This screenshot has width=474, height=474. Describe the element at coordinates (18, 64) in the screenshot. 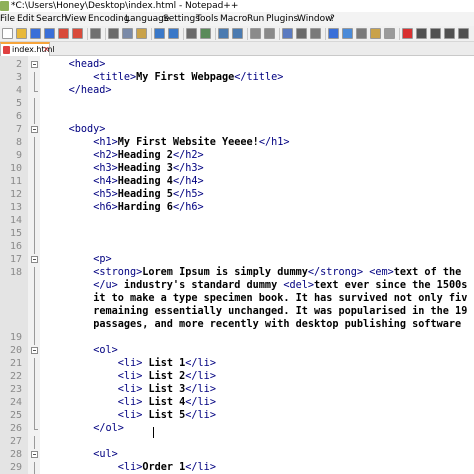

I see `line-number: 2` at that location.